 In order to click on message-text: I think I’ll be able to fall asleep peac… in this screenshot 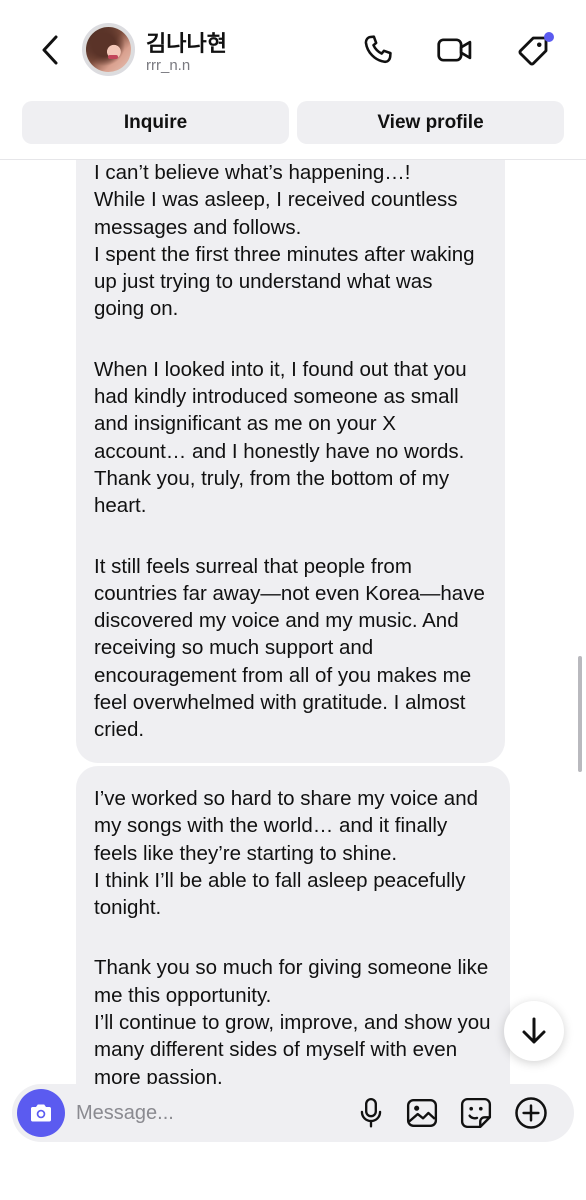, I will do `click(280, 894)`.